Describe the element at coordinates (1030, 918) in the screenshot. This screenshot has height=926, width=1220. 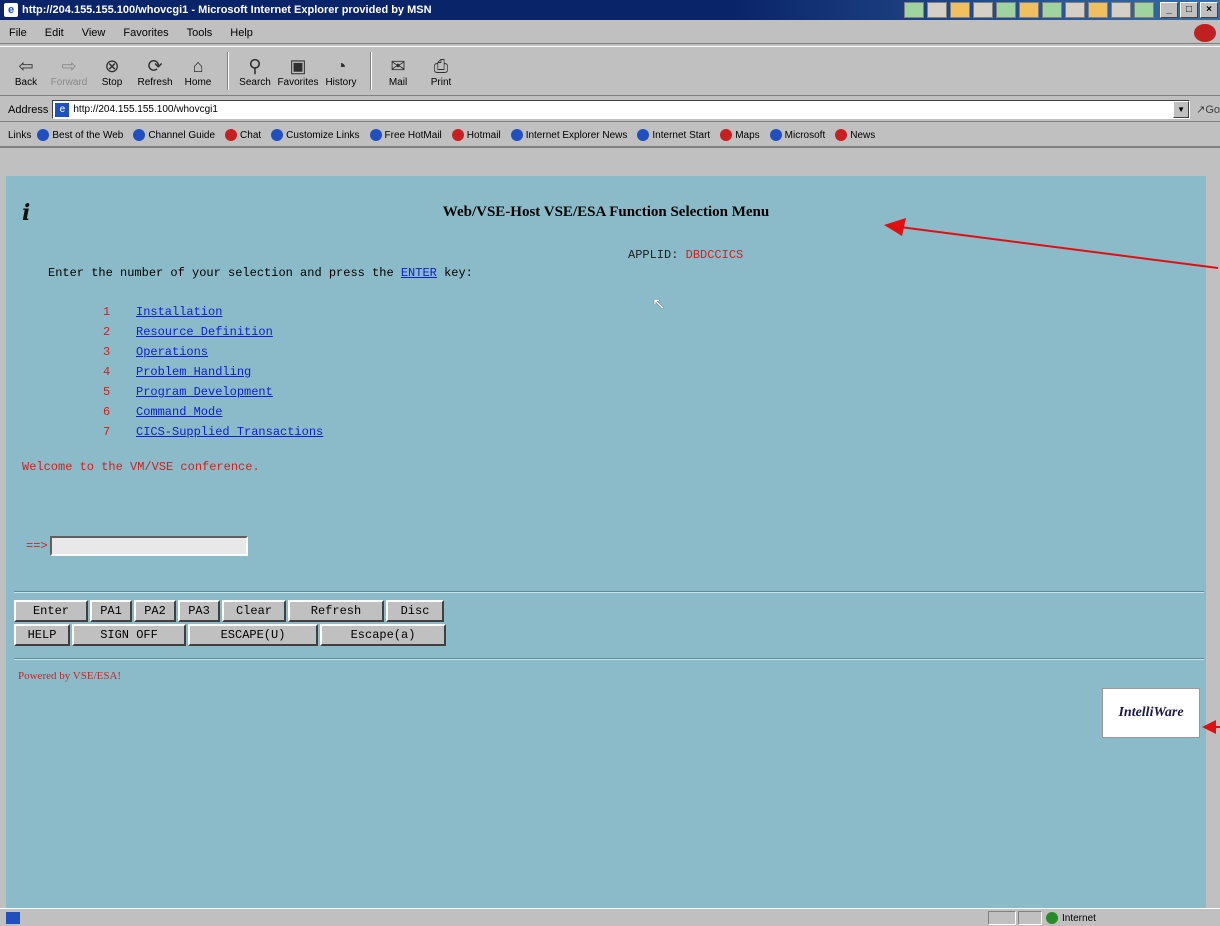
I see `status-pane` at that location.